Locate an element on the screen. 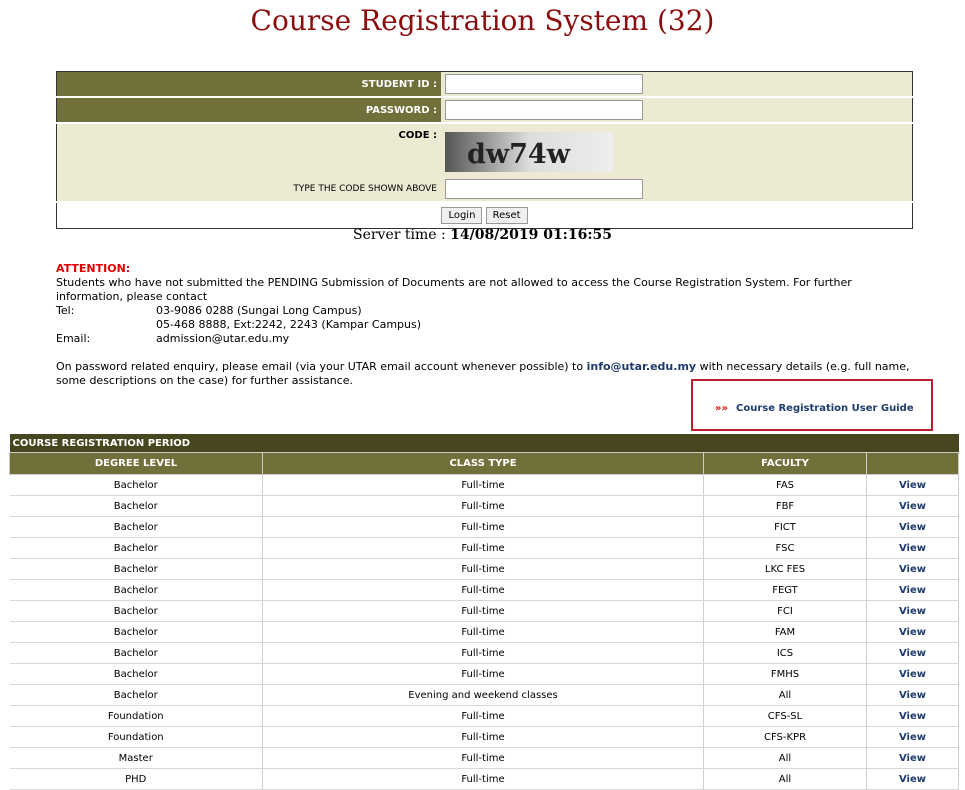  table-row: PHD Full-time All View is located at coordinates (484, 779).